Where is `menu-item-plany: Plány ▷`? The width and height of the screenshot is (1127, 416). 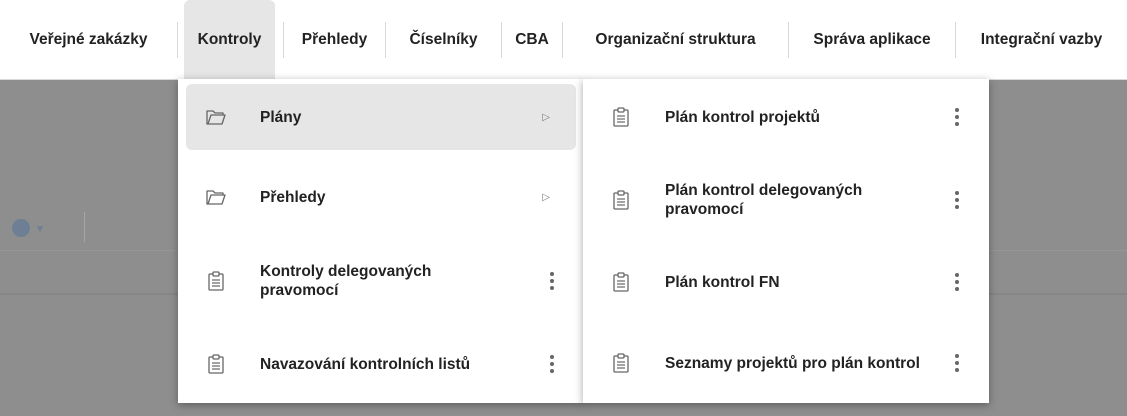 menu-item-plany: Plány ▷ is located at coordinates (381, 117).